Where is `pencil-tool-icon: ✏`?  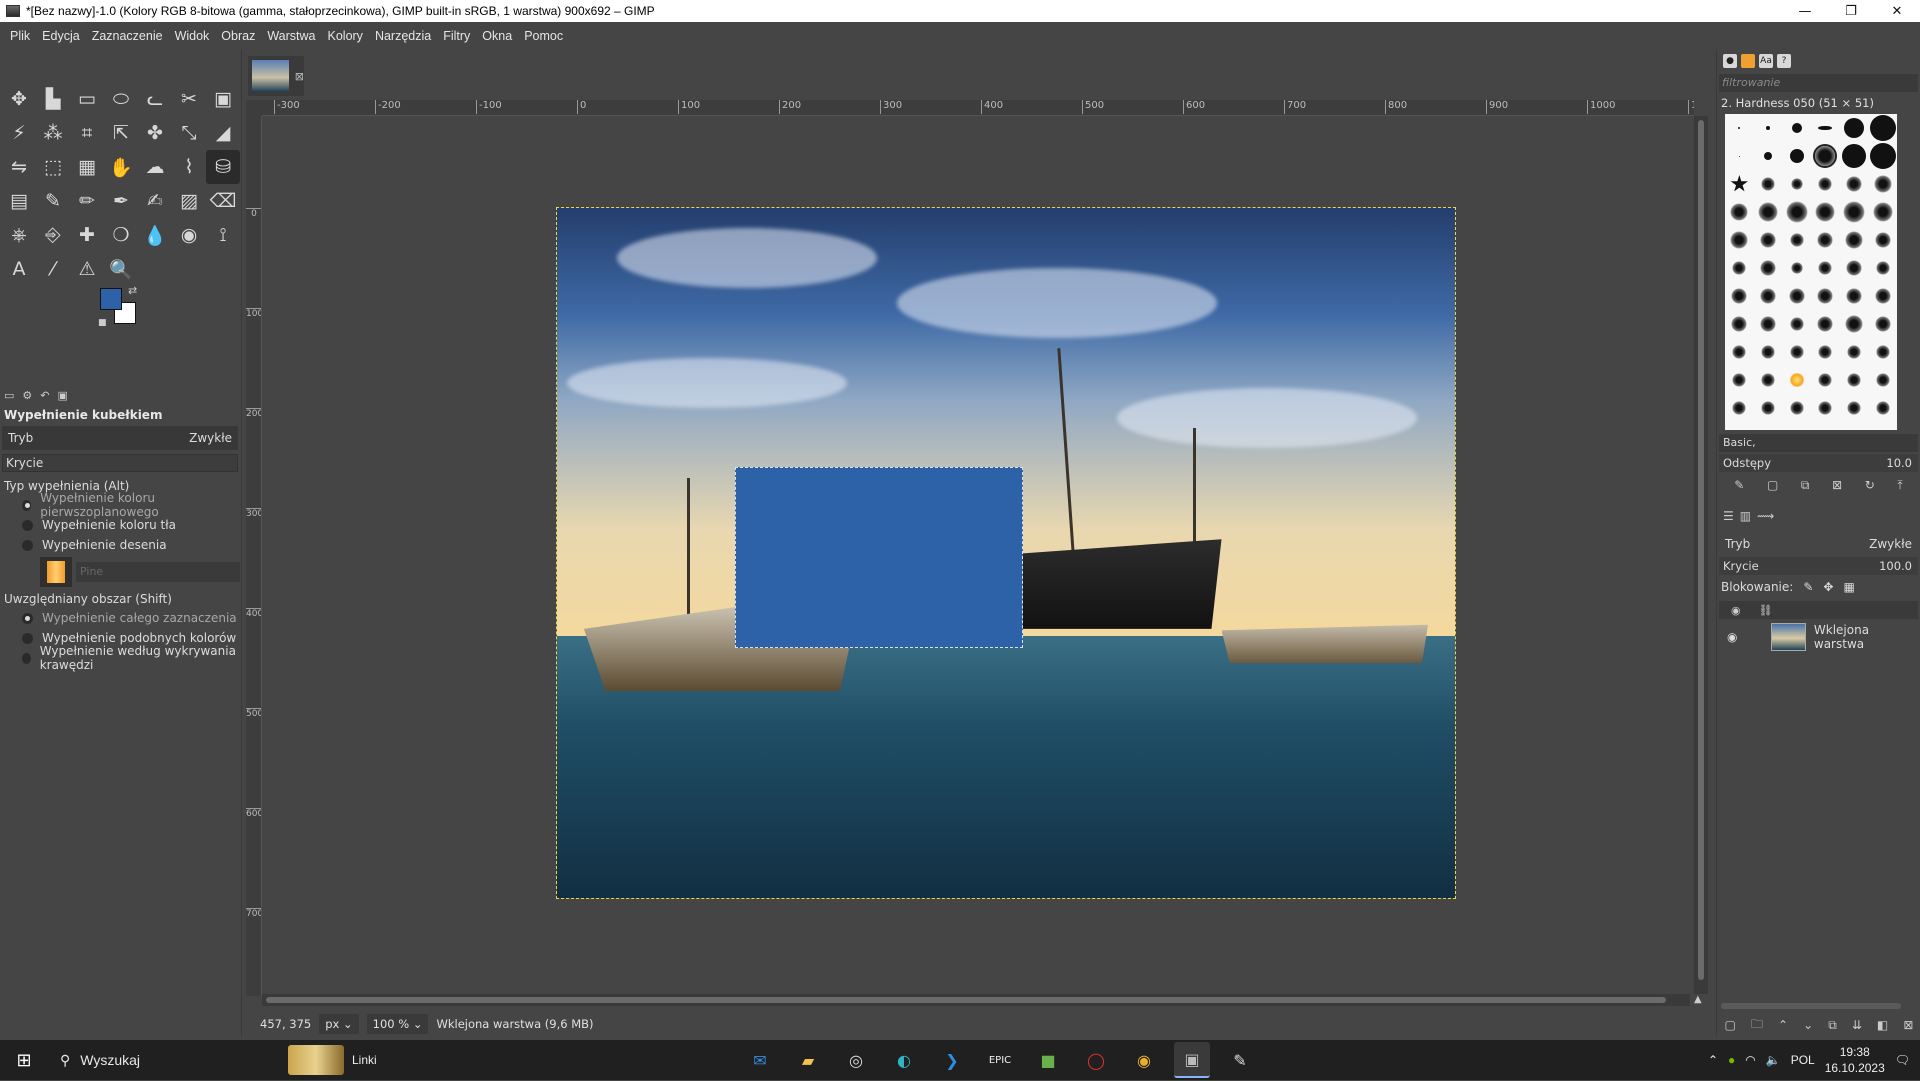 pencil-tool-icon: ✏ is located at coordinates (87, 201).